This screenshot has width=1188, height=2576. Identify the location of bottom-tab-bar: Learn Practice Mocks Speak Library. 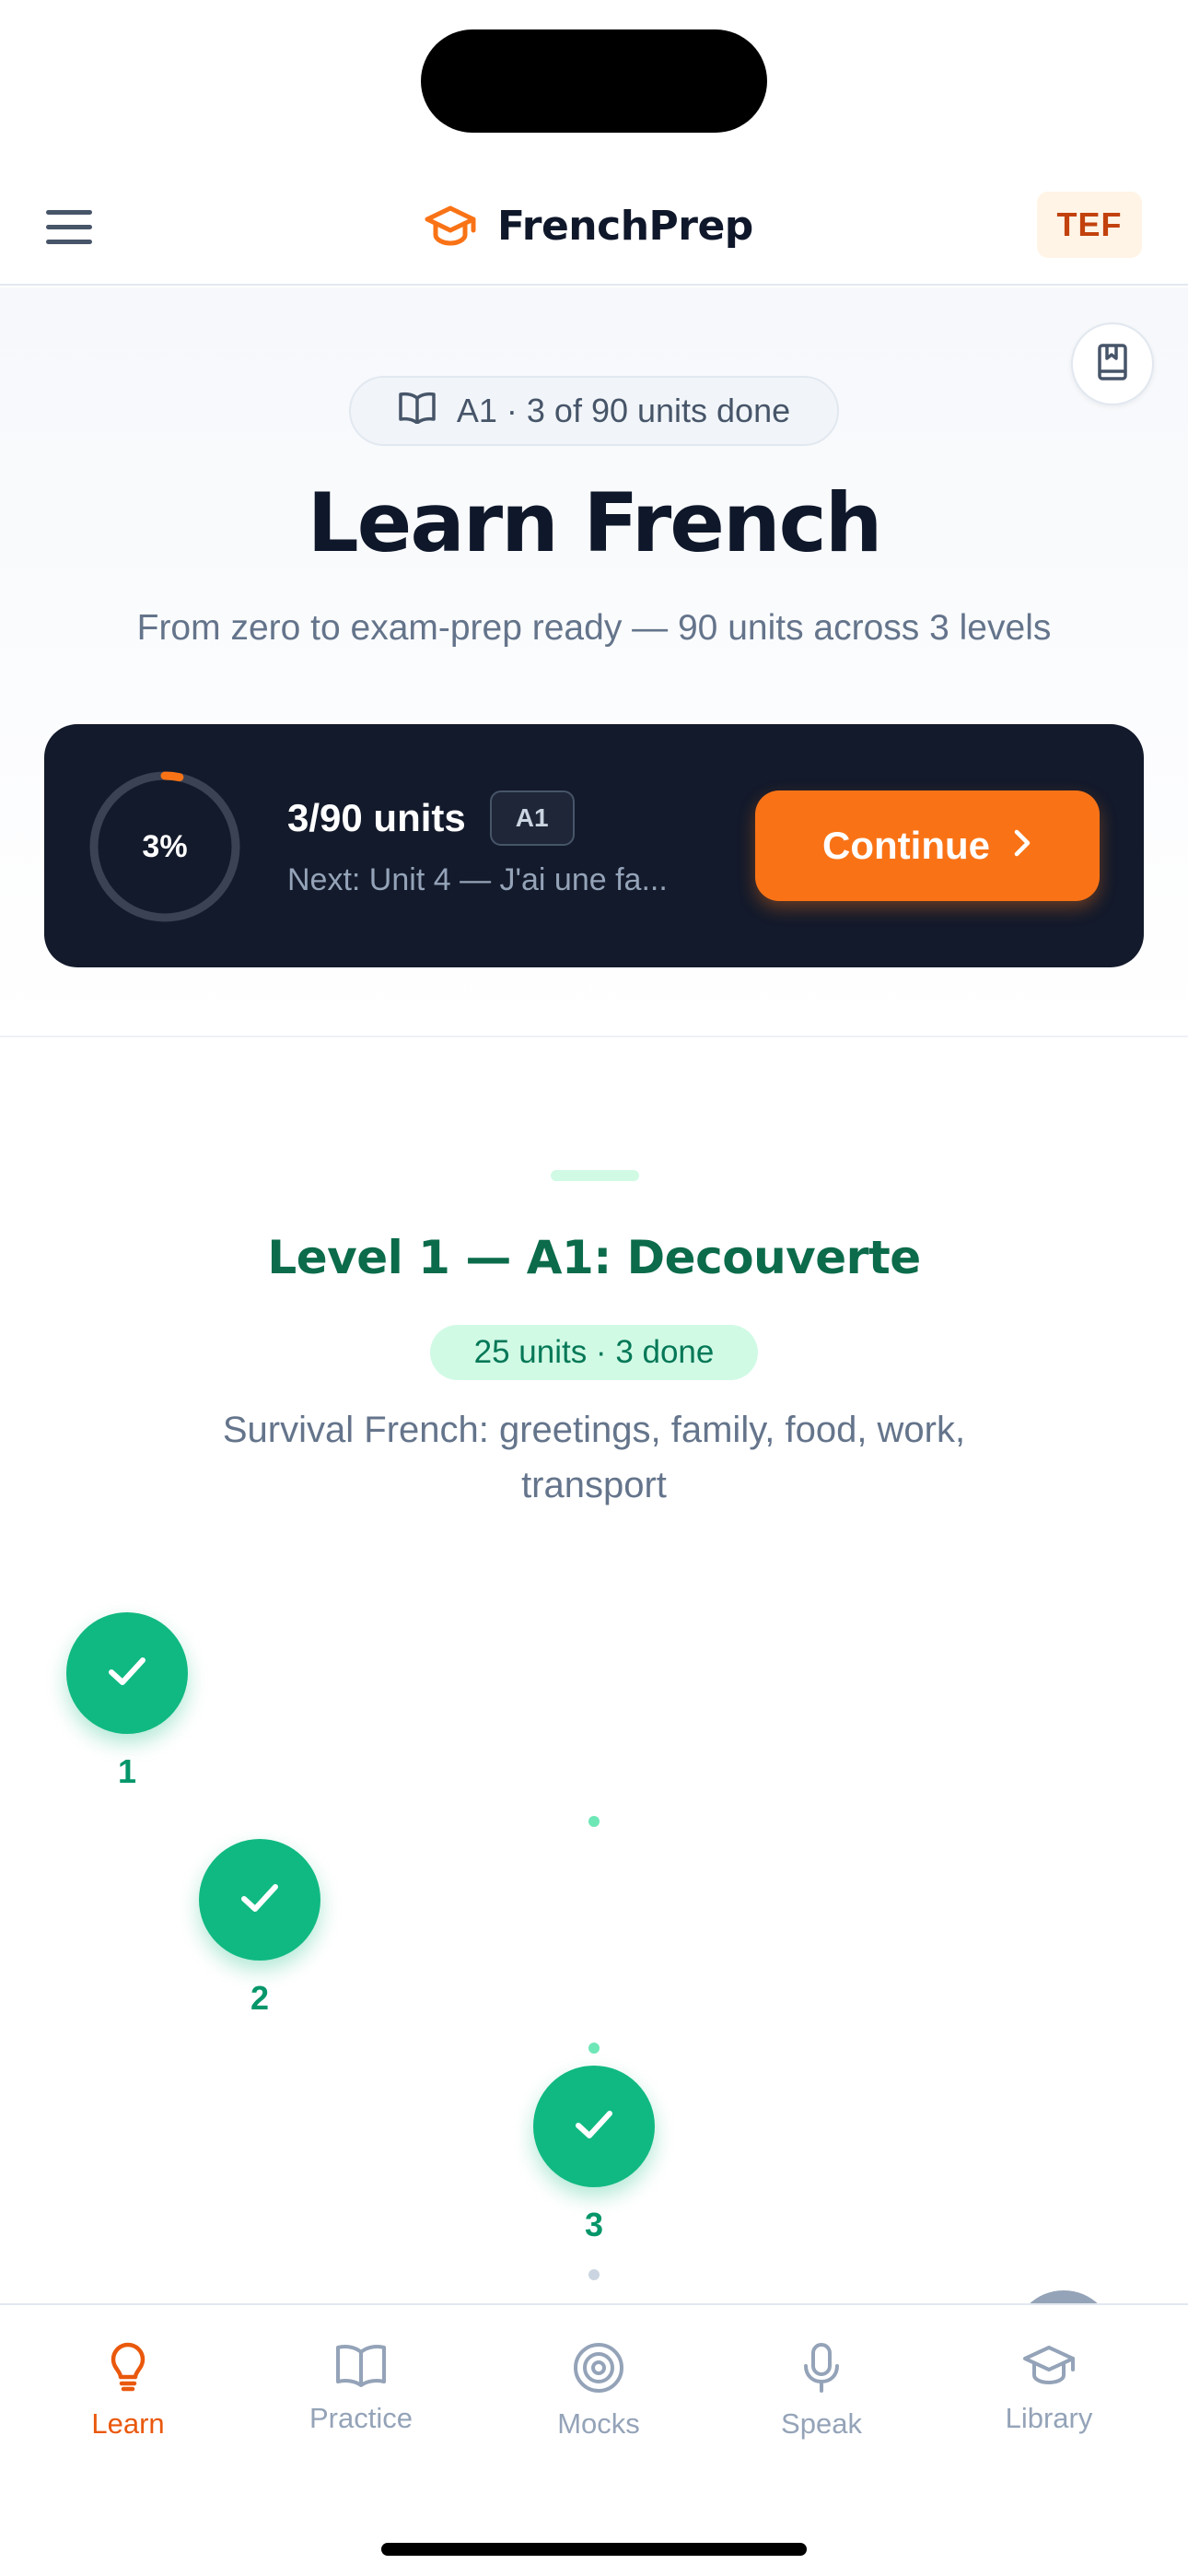
(594, 2439).